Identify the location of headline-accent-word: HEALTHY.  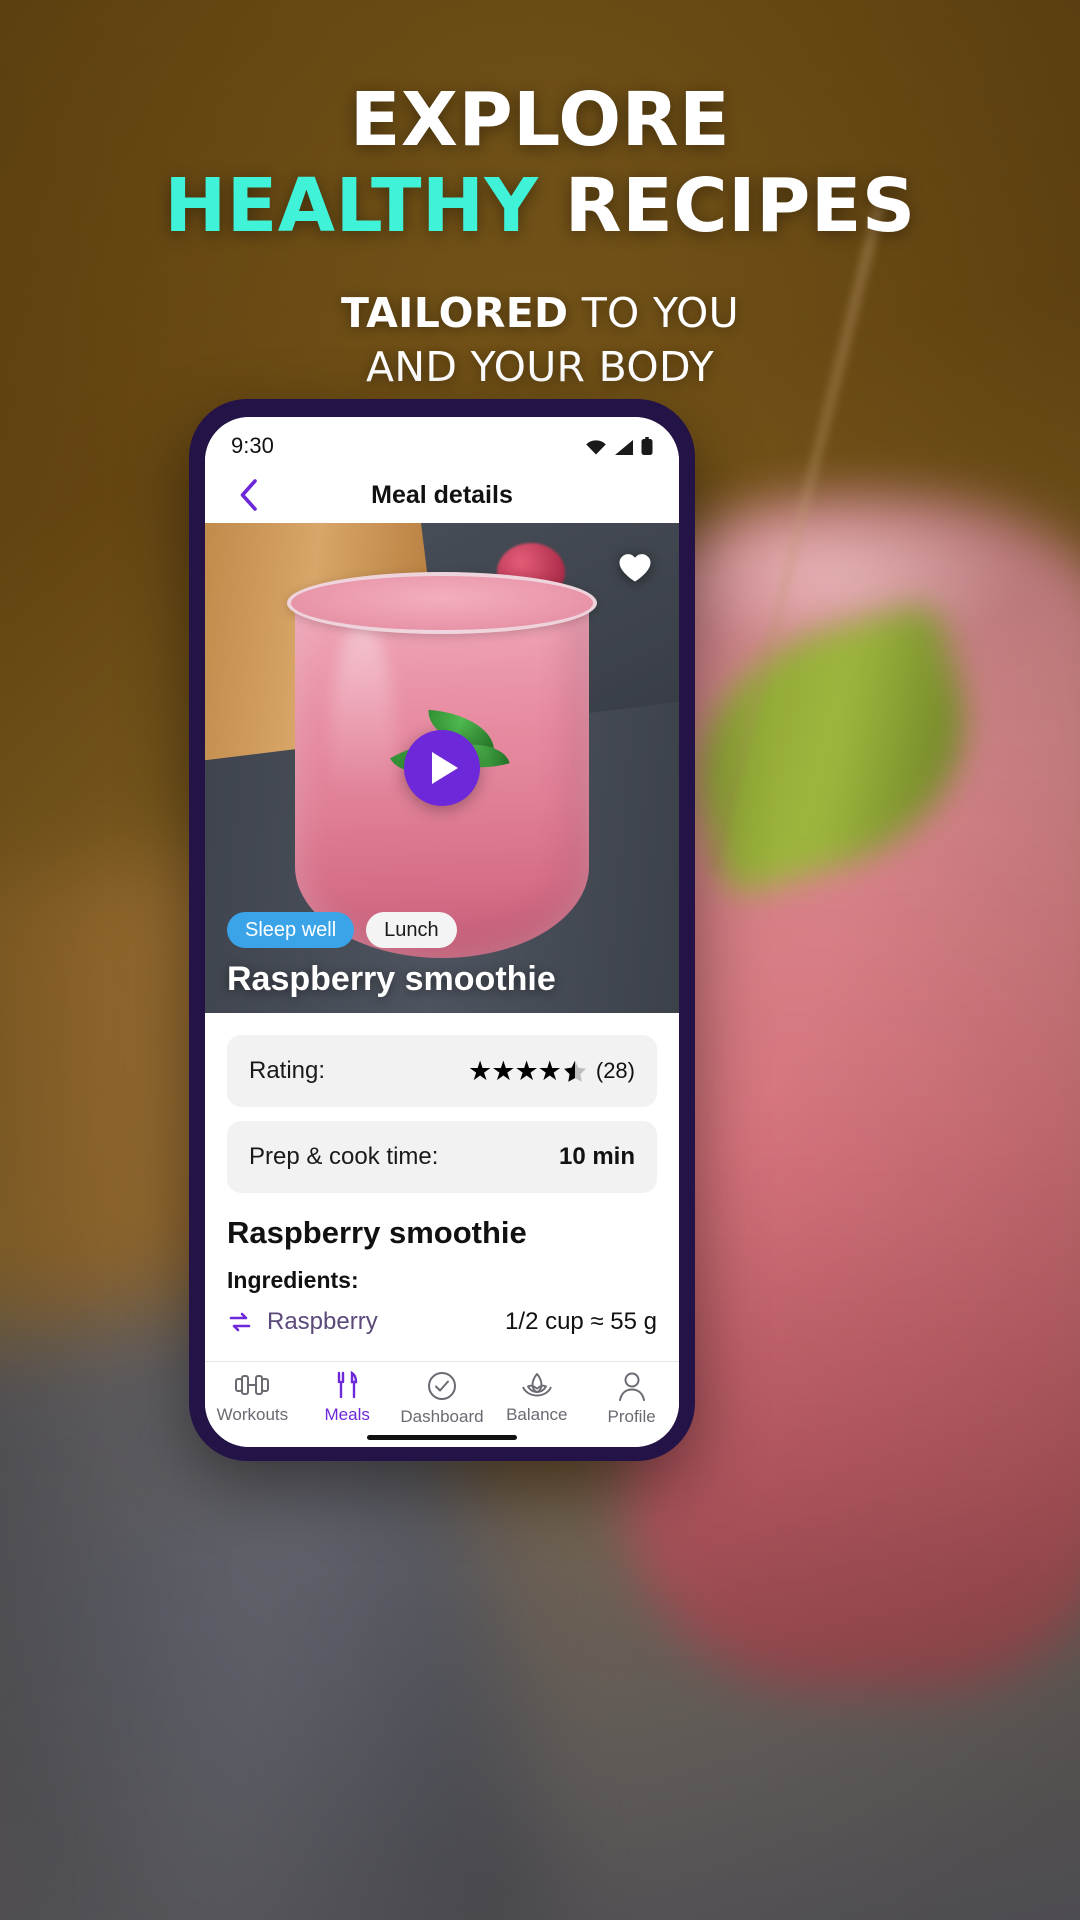
(351, 206).